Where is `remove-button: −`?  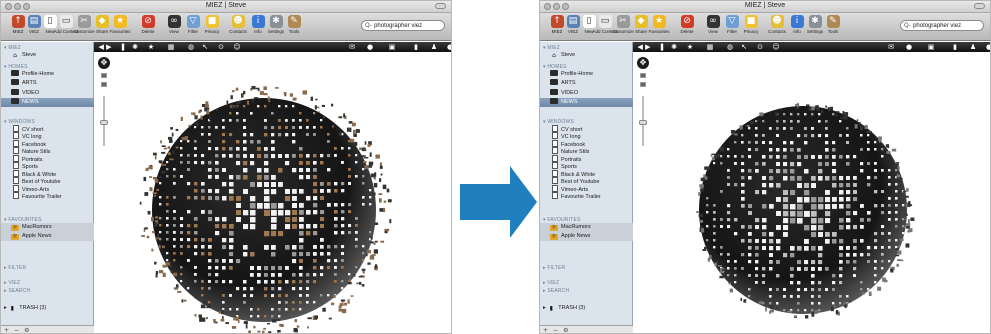
remove-button: − is located at coordinates (555, 330).